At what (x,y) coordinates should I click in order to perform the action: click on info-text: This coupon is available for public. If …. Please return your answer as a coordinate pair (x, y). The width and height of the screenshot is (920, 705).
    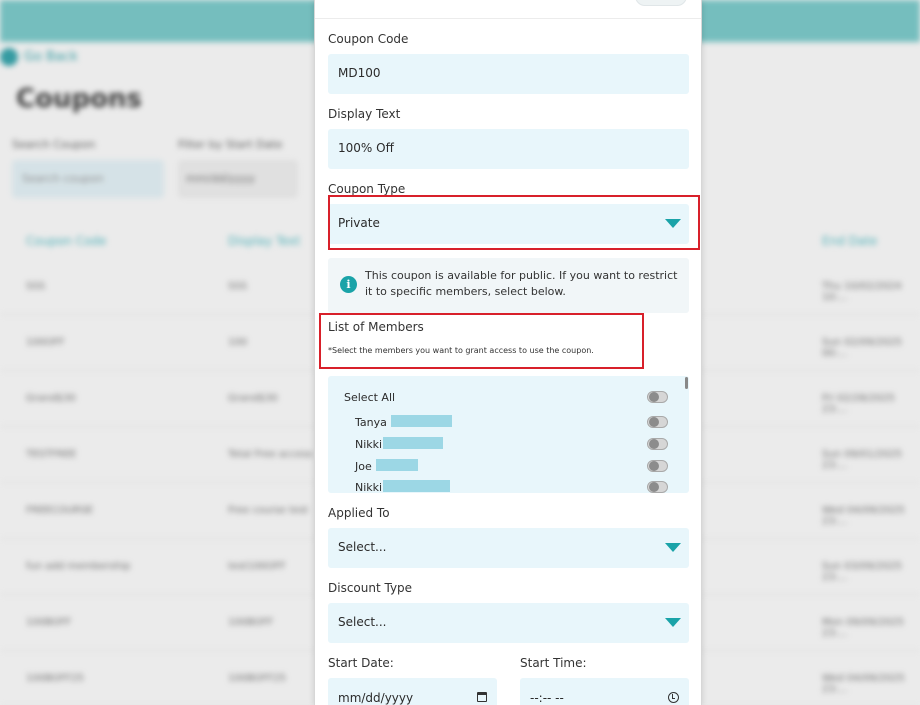
    Looking at the image, I should click on (521, 283).